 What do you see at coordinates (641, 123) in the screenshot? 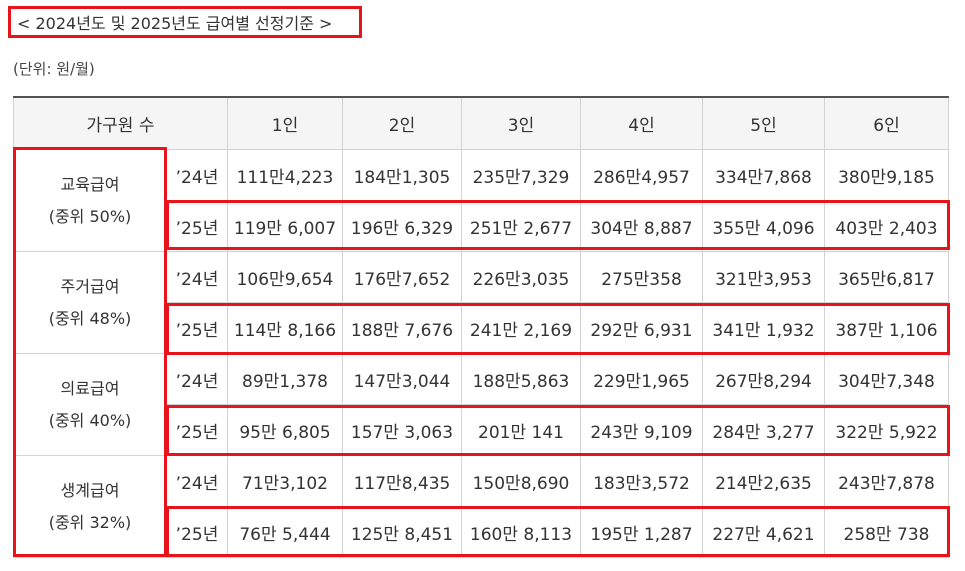
I see `header-size-4: 4인` at bounding box center [641, 123].